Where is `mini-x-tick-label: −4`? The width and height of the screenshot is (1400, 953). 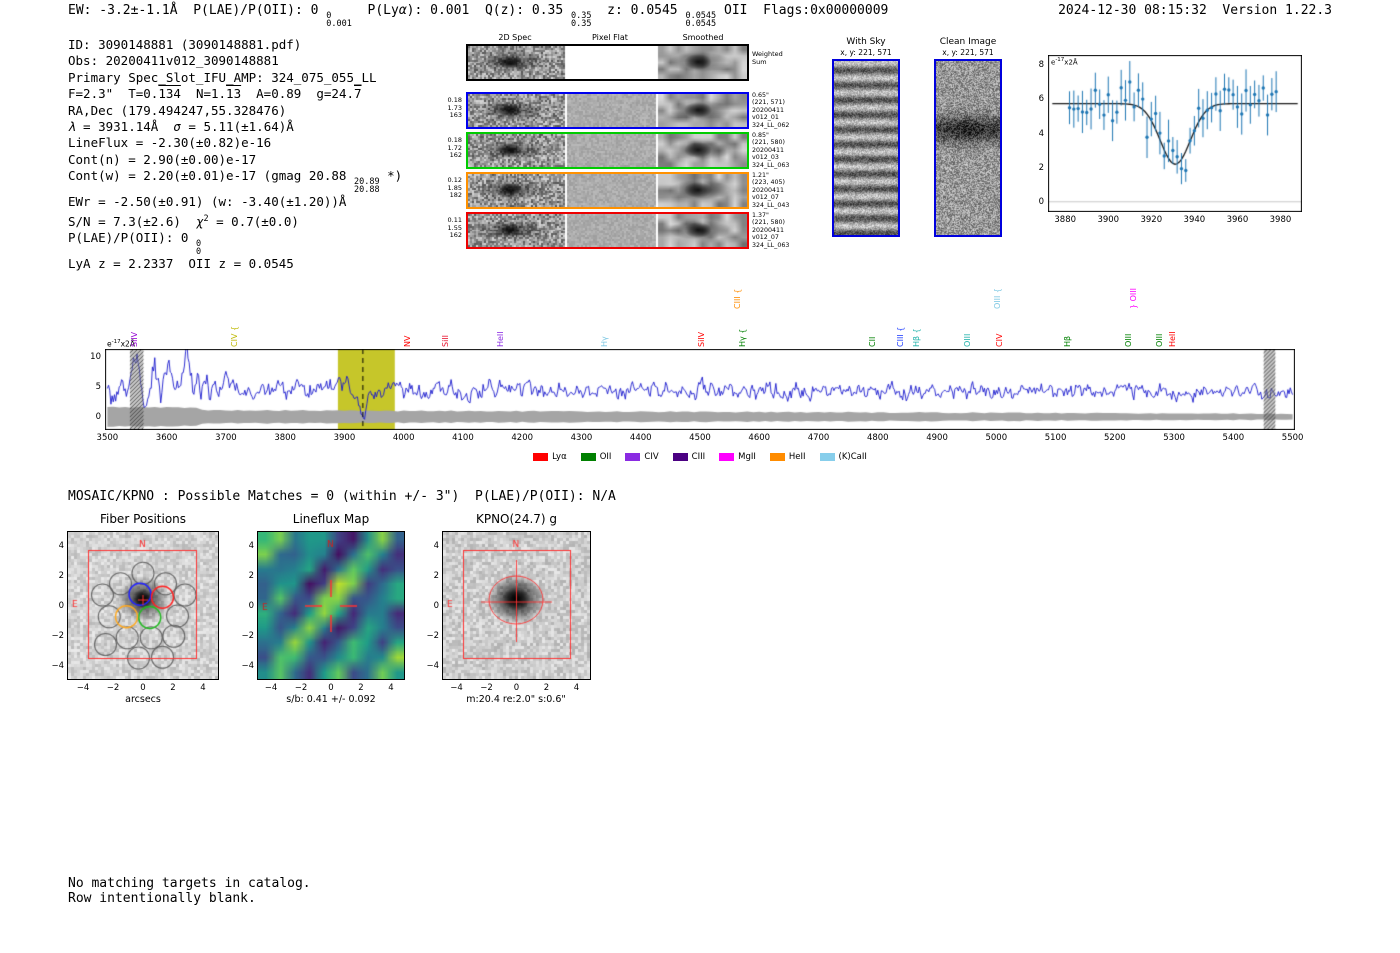
mini-x-tick-label: −4 is located at coordinates (83, 688).